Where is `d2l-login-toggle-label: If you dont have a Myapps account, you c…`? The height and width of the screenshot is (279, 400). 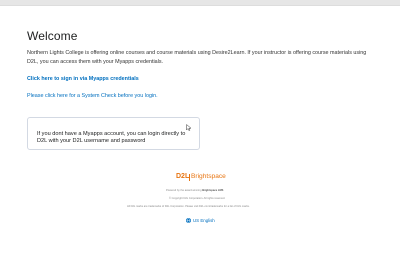
d2l-login-toggle-label: If you dont have a Myapps account, you c… is located at coordinates (111, 138).